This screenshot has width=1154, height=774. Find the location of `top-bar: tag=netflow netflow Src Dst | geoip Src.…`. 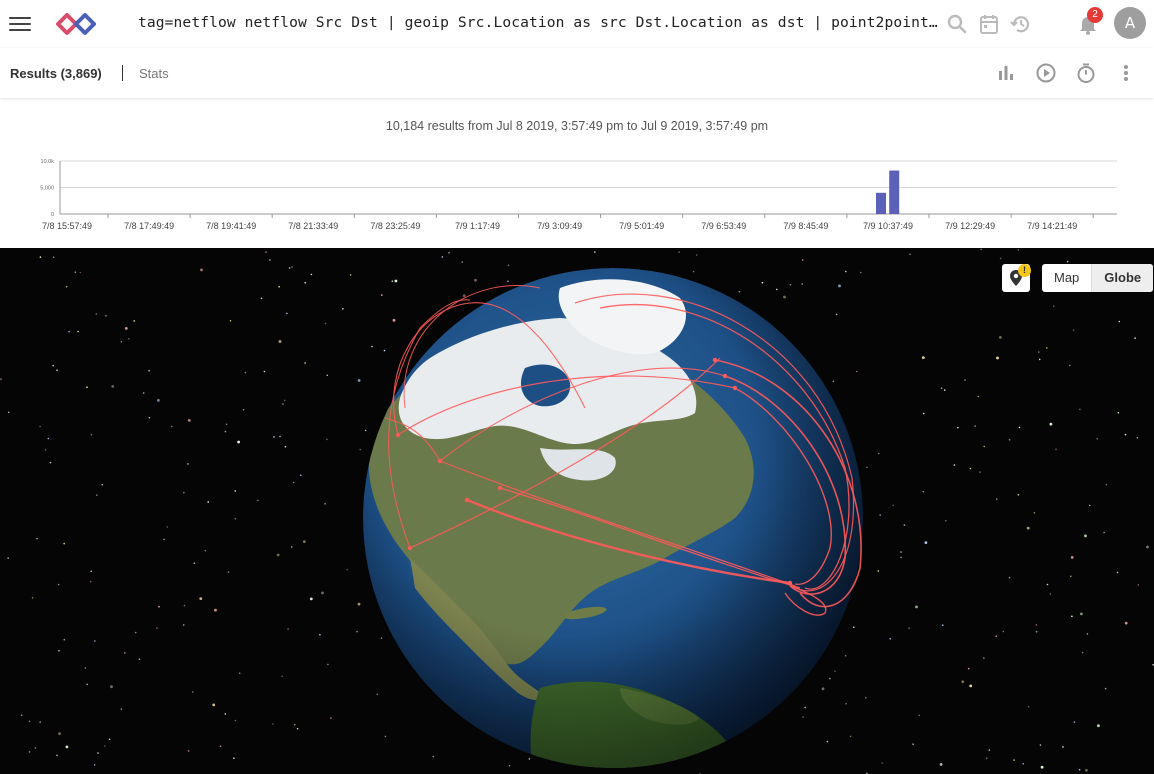

top-bar: tag=netflow netflow Src Dst | geoip Src.… is located at coordinates (577, 24).